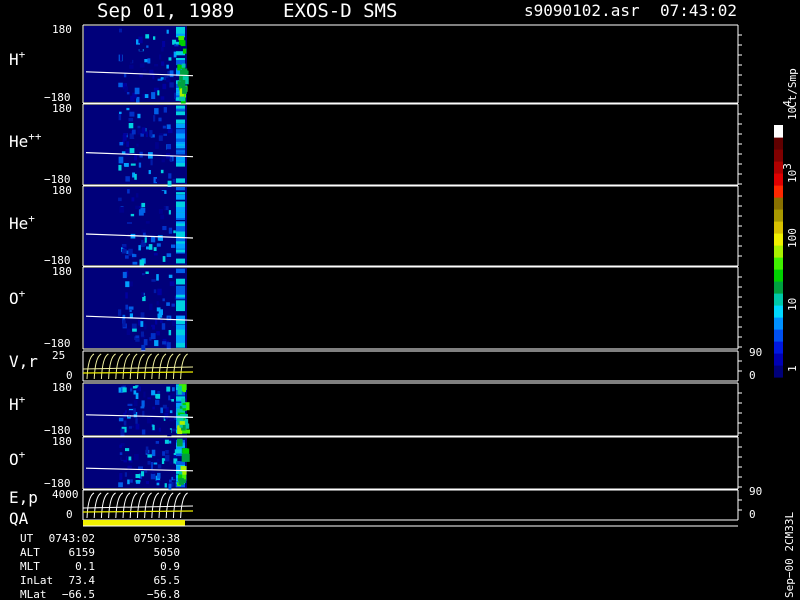  I want to click on footer-row-key: MLat, so click(33, 594).